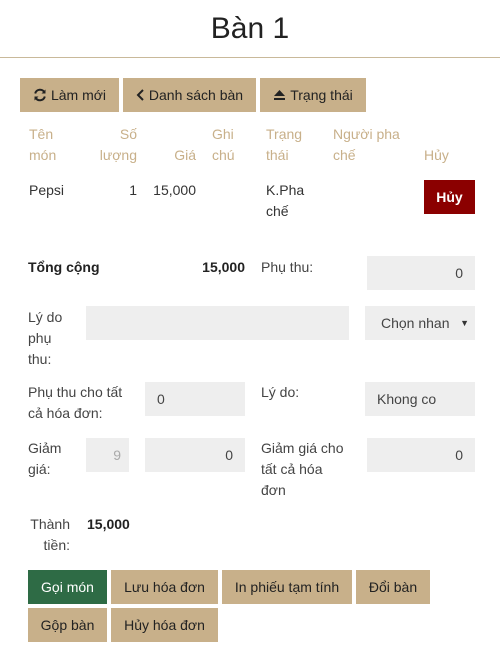 This screenshot has width=500, height=658. What do you see at coordinates (449, 197) in the screenshot?
I see `cancel-item-button: Hủy` at bounding box center [449, 197].